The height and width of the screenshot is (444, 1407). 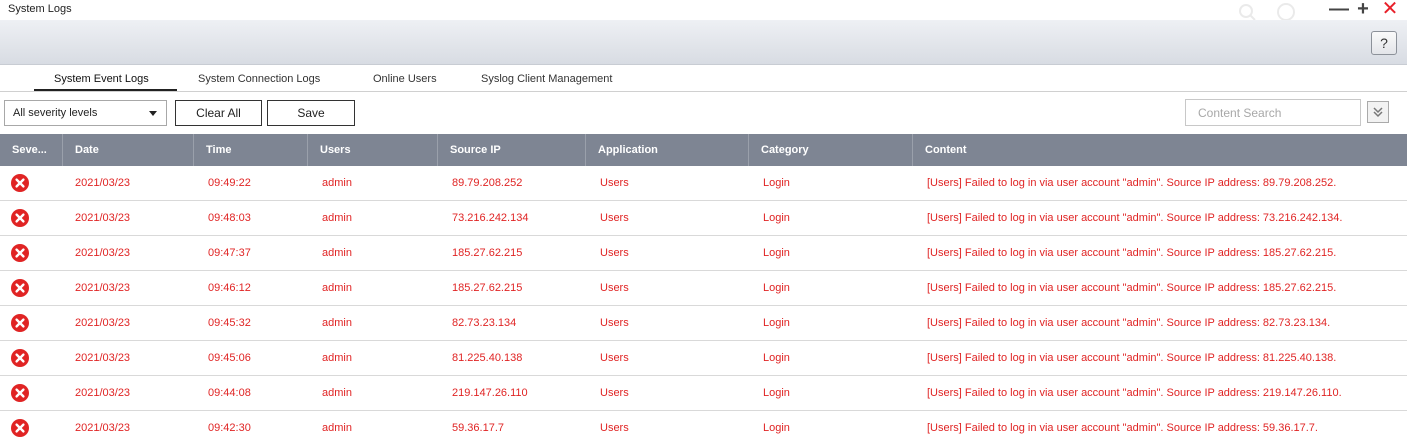 What do you see at coordinates (487, 358) in the screenshot?
I see `source-ip-cell: 81.225.40.138` at bounding box center [487, 358].